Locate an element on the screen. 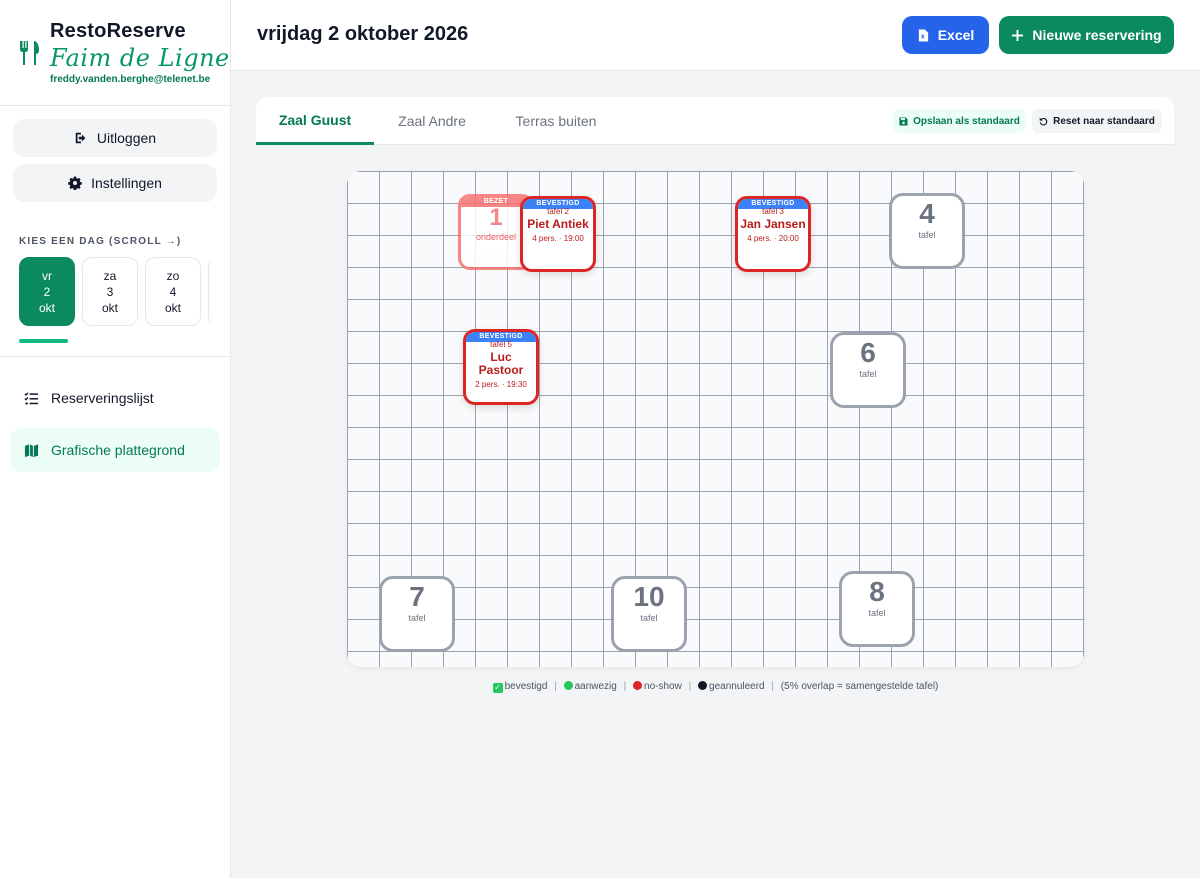 The image size is (1200, 878). reset-default-button: Reset naar standaard is located at coordinates (1097, 121).